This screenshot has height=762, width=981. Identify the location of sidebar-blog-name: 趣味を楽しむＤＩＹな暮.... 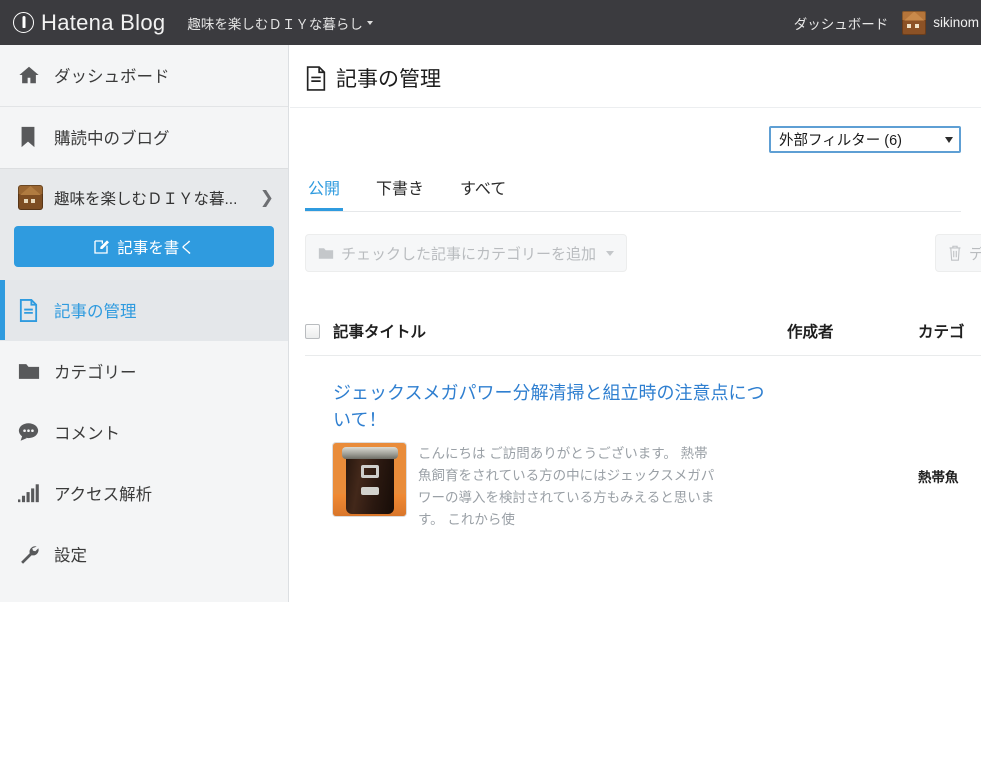
(146, 199).